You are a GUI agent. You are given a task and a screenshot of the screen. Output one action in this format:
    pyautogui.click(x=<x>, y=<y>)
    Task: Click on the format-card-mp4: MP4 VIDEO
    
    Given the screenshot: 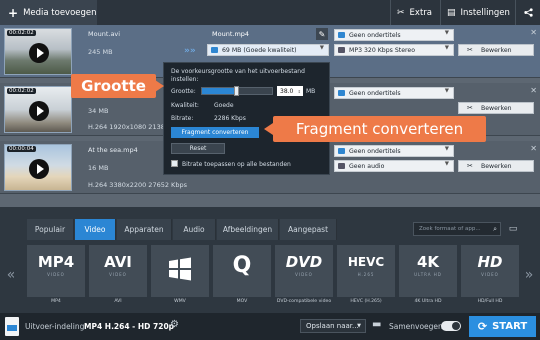 What is the action you would take?
    pyautogui.click(x=56, y=271)
    